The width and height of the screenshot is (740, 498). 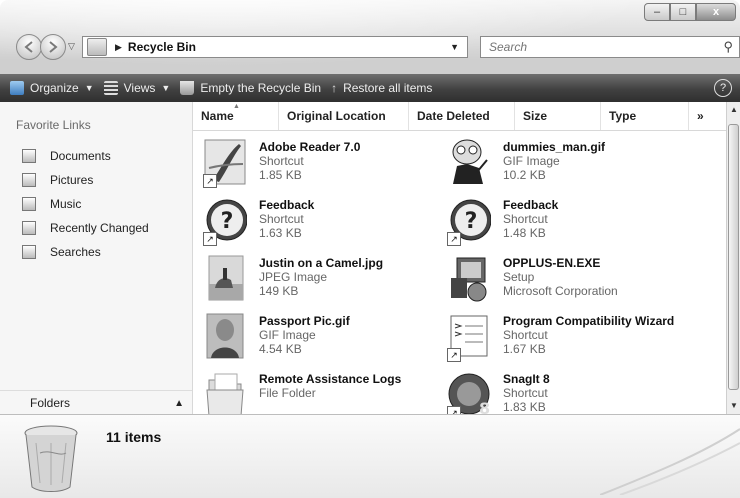 What do you see at coordinates (554, 147) in the screenshot?
I see `file-name: dummies_man.gif` at bounding box center [554, 147].